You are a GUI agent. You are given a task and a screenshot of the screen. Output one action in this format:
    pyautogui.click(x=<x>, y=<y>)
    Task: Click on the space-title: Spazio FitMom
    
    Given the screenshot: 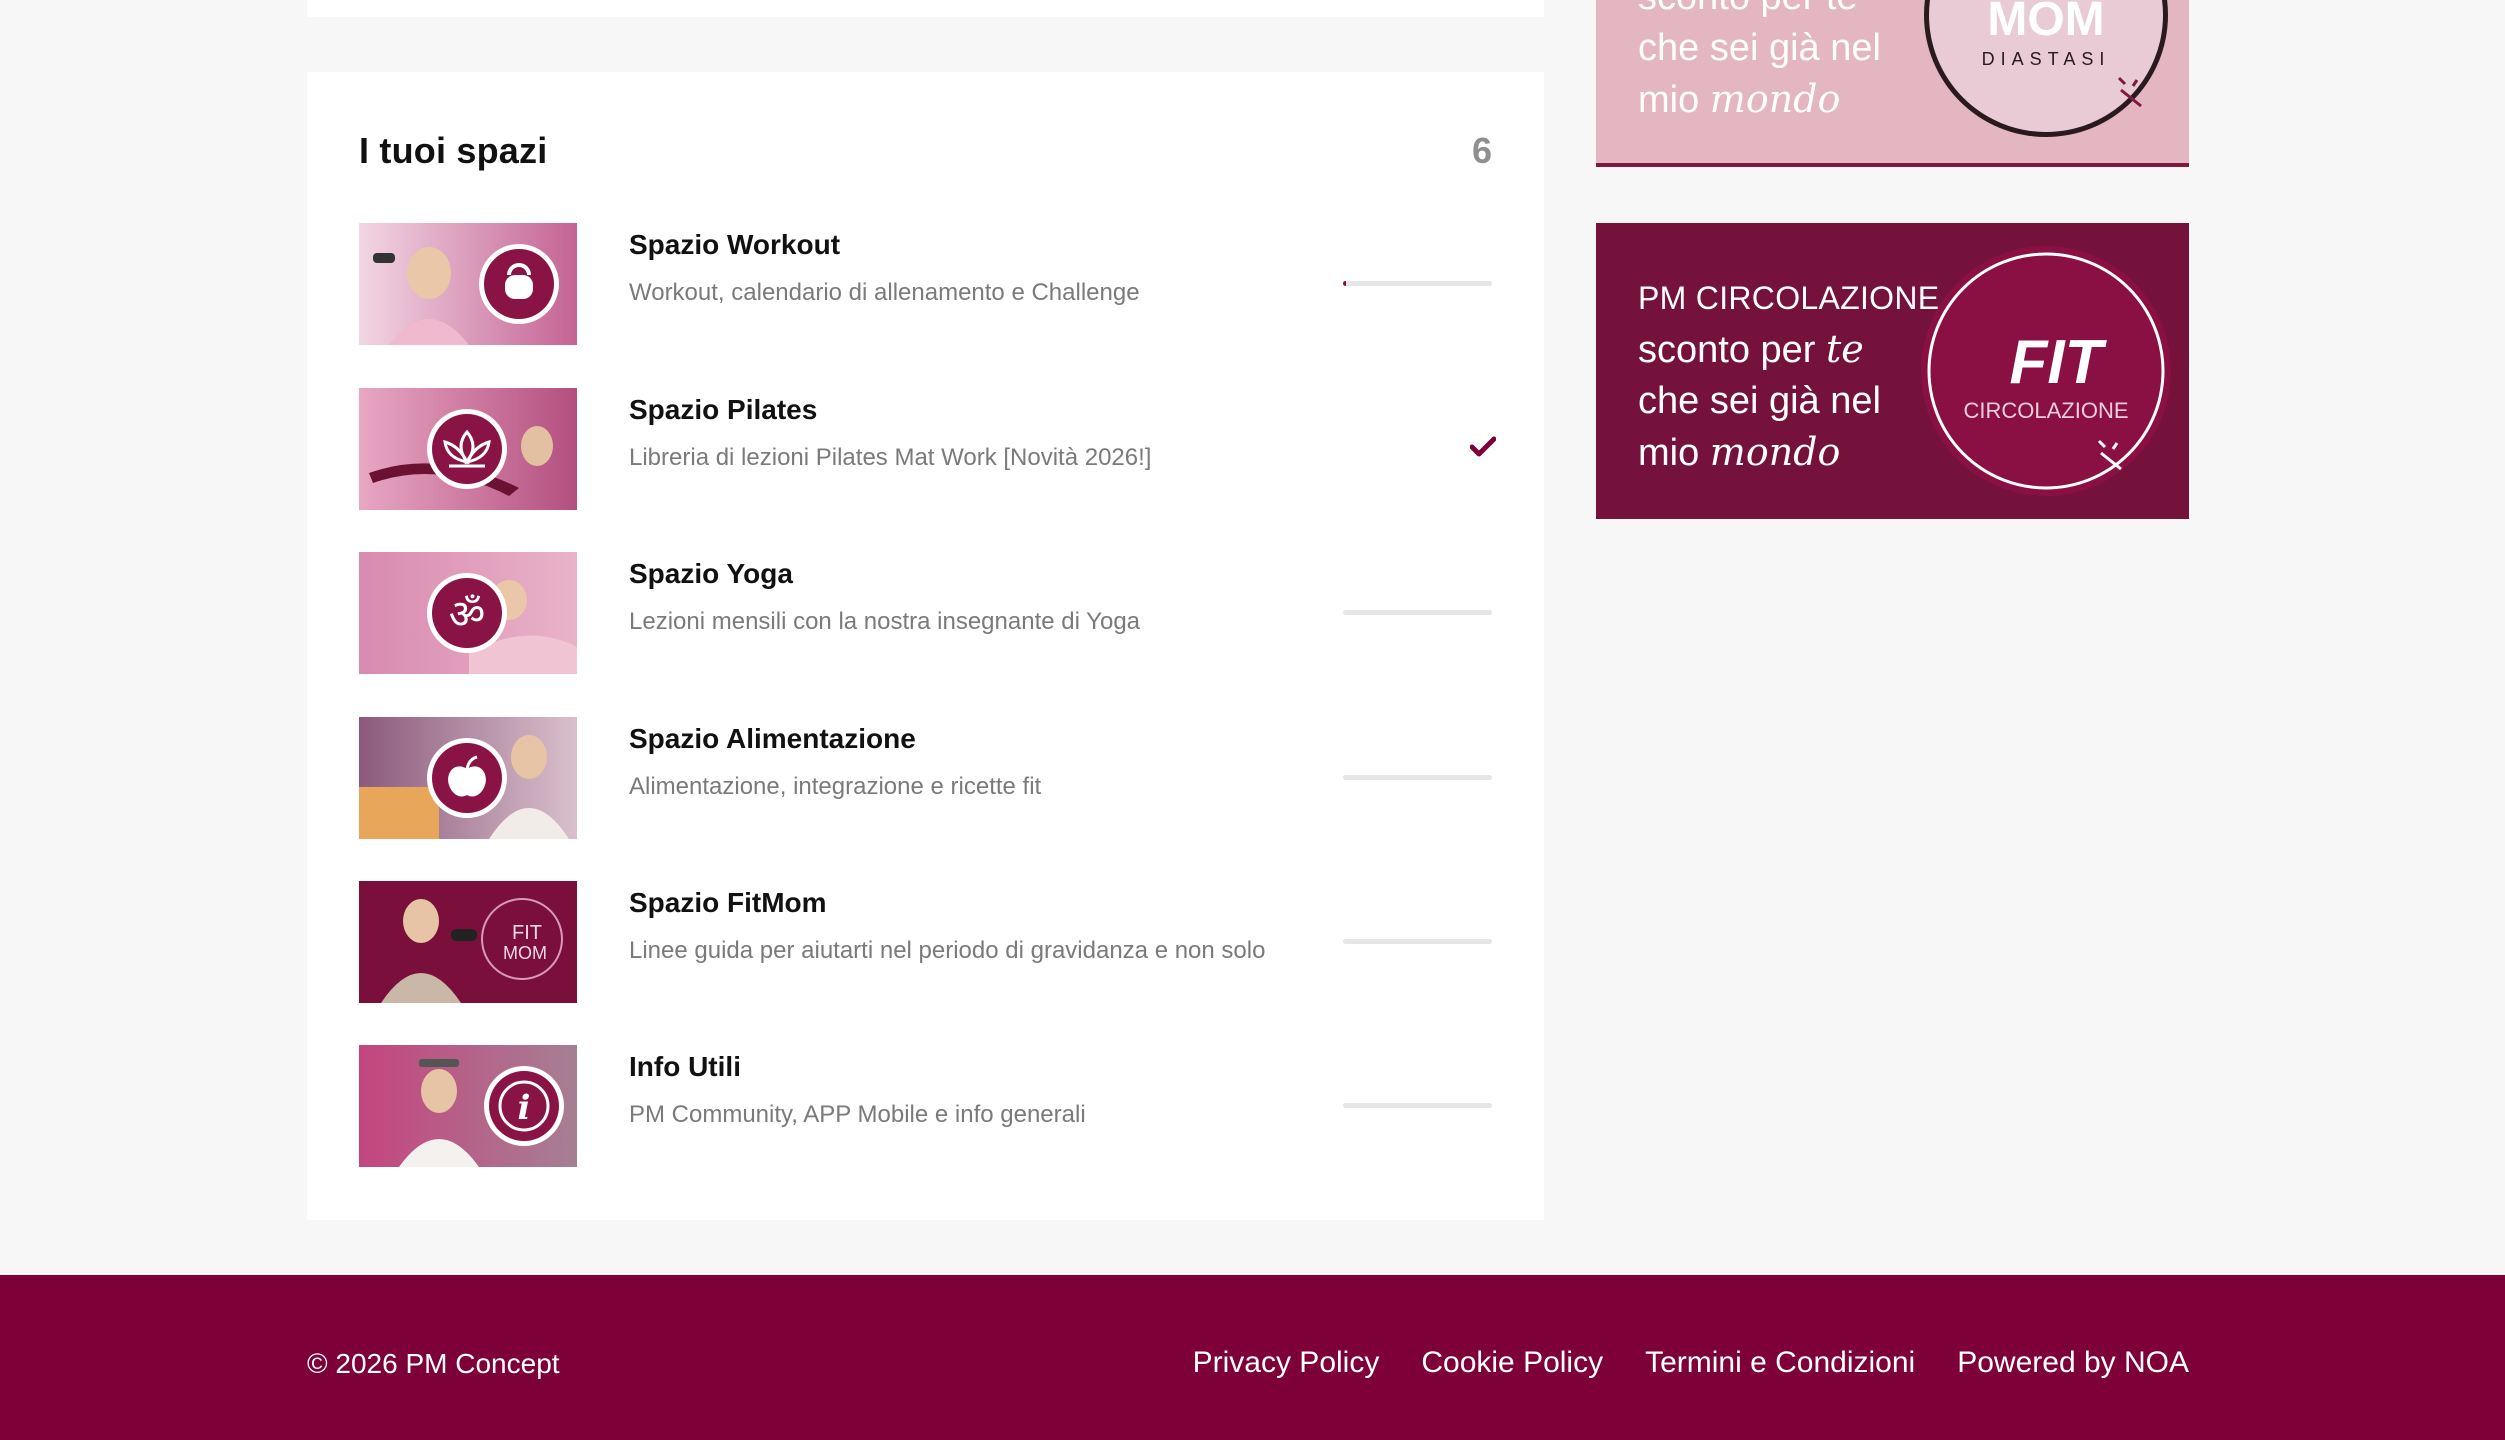 What is the action you would take?
    pyautogui.click(x=728, y=903)
    